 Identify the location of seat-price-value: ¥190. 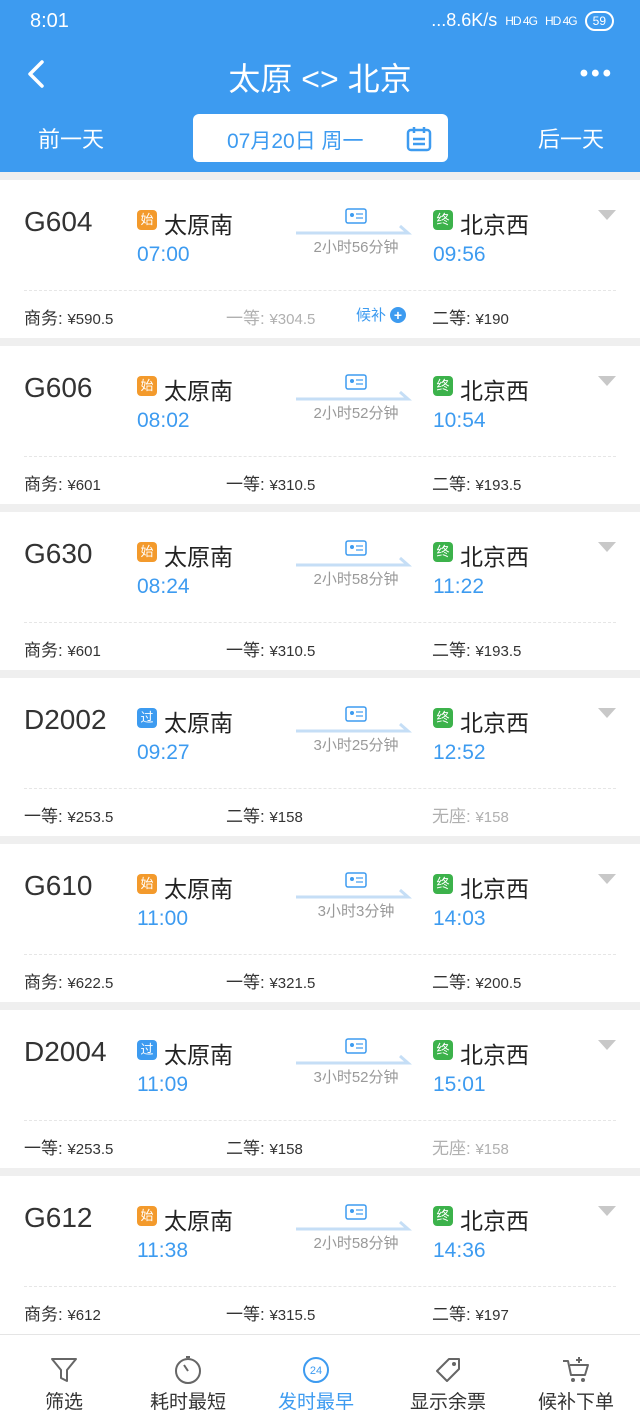
(492, 319).